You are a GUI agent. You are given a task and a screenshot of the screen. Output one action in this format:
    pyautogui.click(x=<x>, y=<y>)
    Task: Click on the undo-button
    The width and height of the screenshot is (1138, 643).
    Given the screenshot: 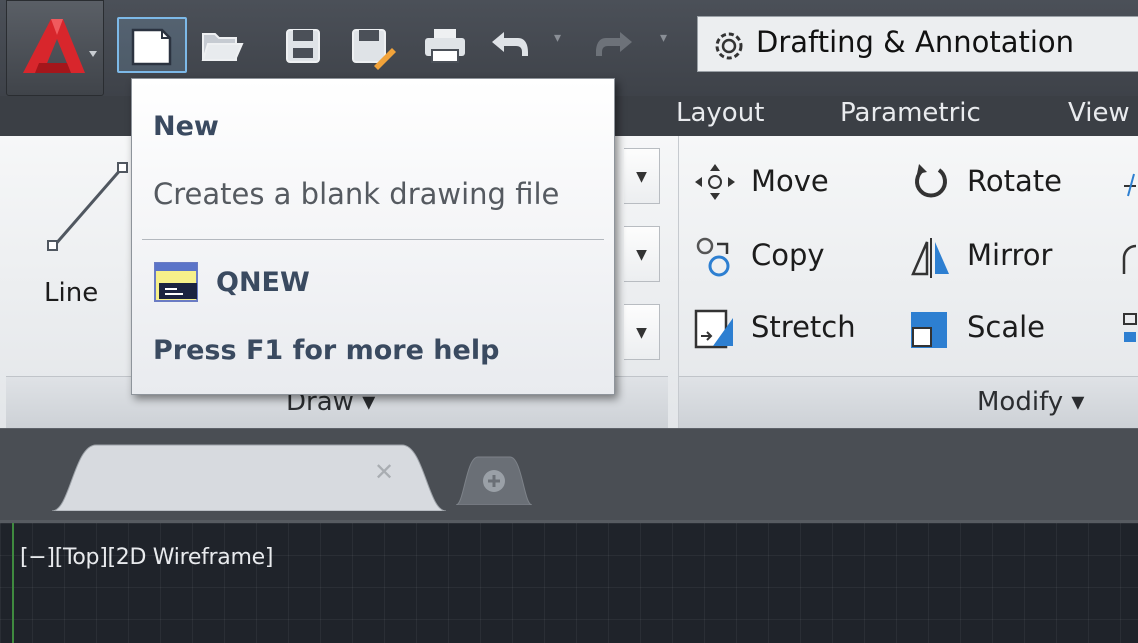 What is the action you would take?
    pyautogui.click(x=508, y=46)
    